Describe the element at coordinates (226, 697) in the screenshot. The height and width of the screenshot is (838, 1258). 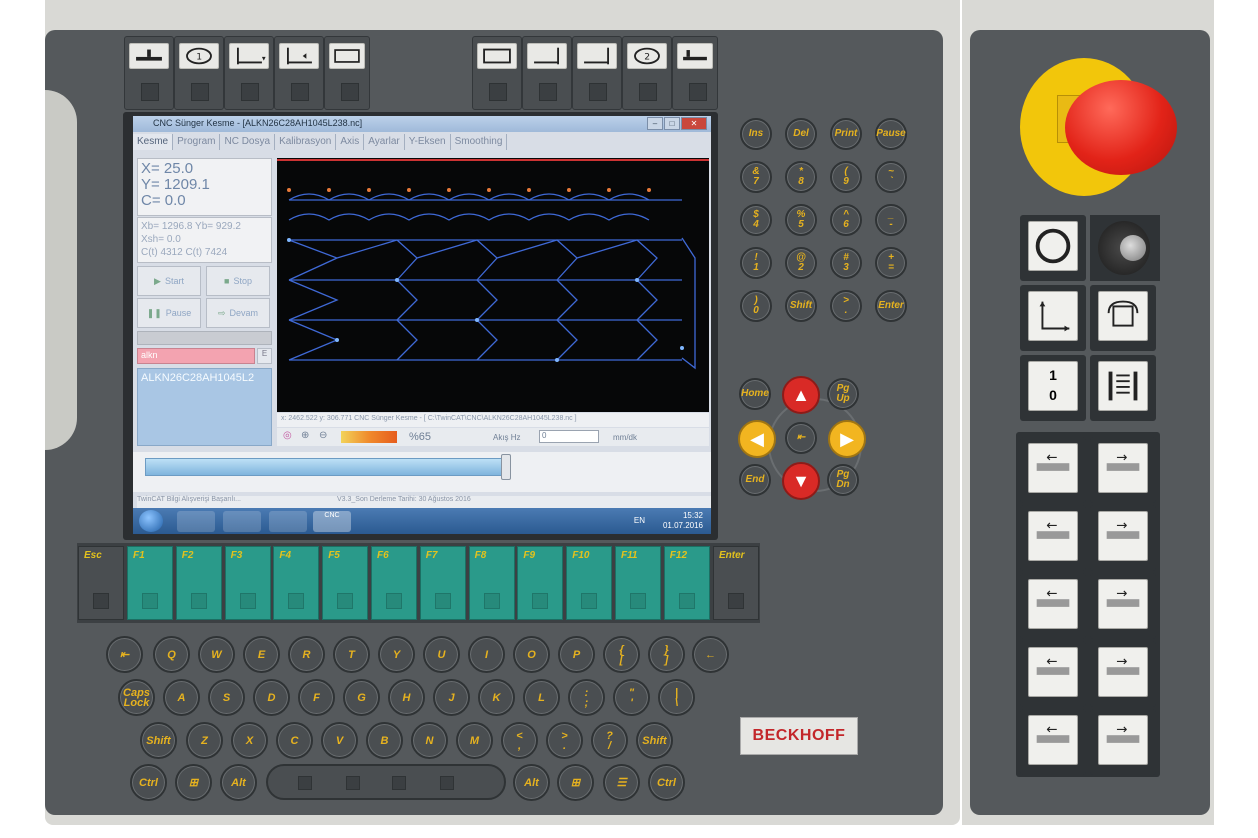
I see `key-row2-1: S` at that location.